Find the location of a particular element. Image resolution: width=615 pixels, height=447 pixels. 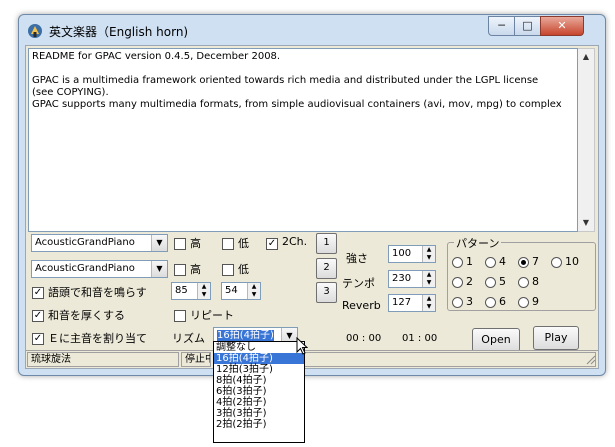

channel-3-button: 3 is located at coordinates (326, 292).